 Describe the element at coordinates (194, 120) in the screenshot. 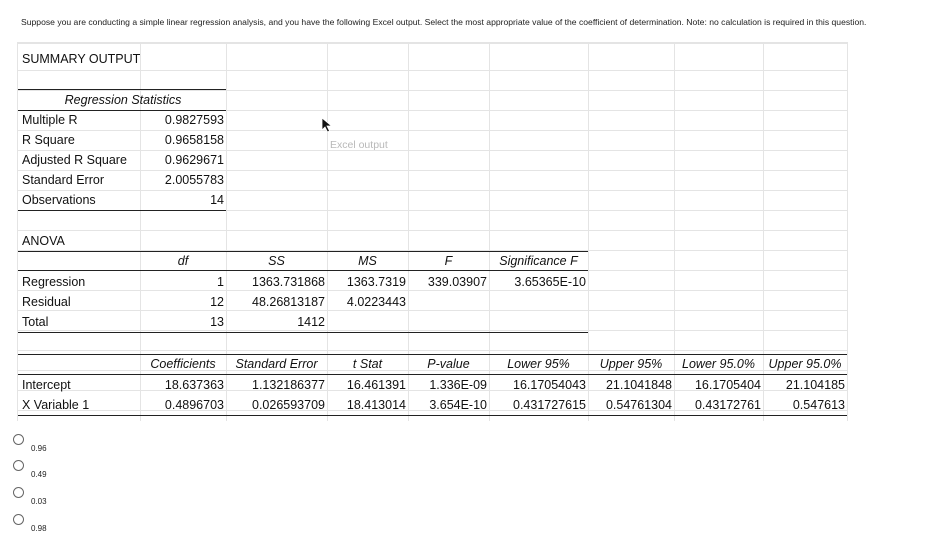

I see `stat-value: 0.9827593` at that location.